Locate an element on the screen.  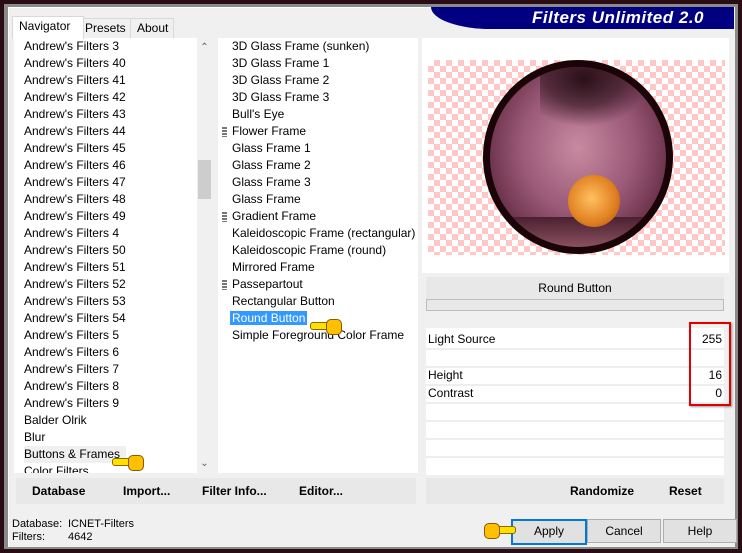
category-item: Andrew's Filters 48 is located at coordinates (105, 199).